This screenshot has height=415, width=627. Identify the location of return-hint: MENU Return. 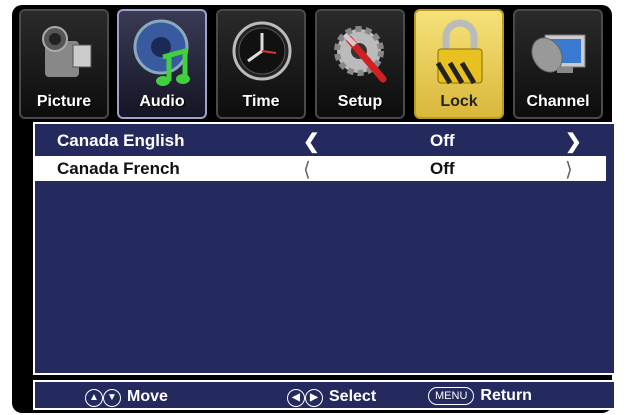
(480, 396).